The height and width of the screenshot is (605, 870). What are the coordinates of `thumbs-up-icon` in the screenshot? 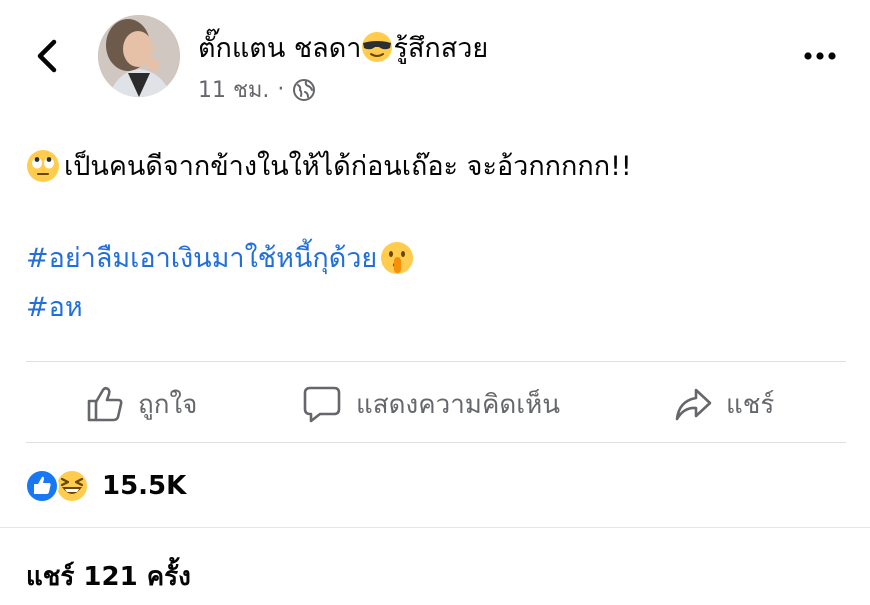 It's located at (105, 404).